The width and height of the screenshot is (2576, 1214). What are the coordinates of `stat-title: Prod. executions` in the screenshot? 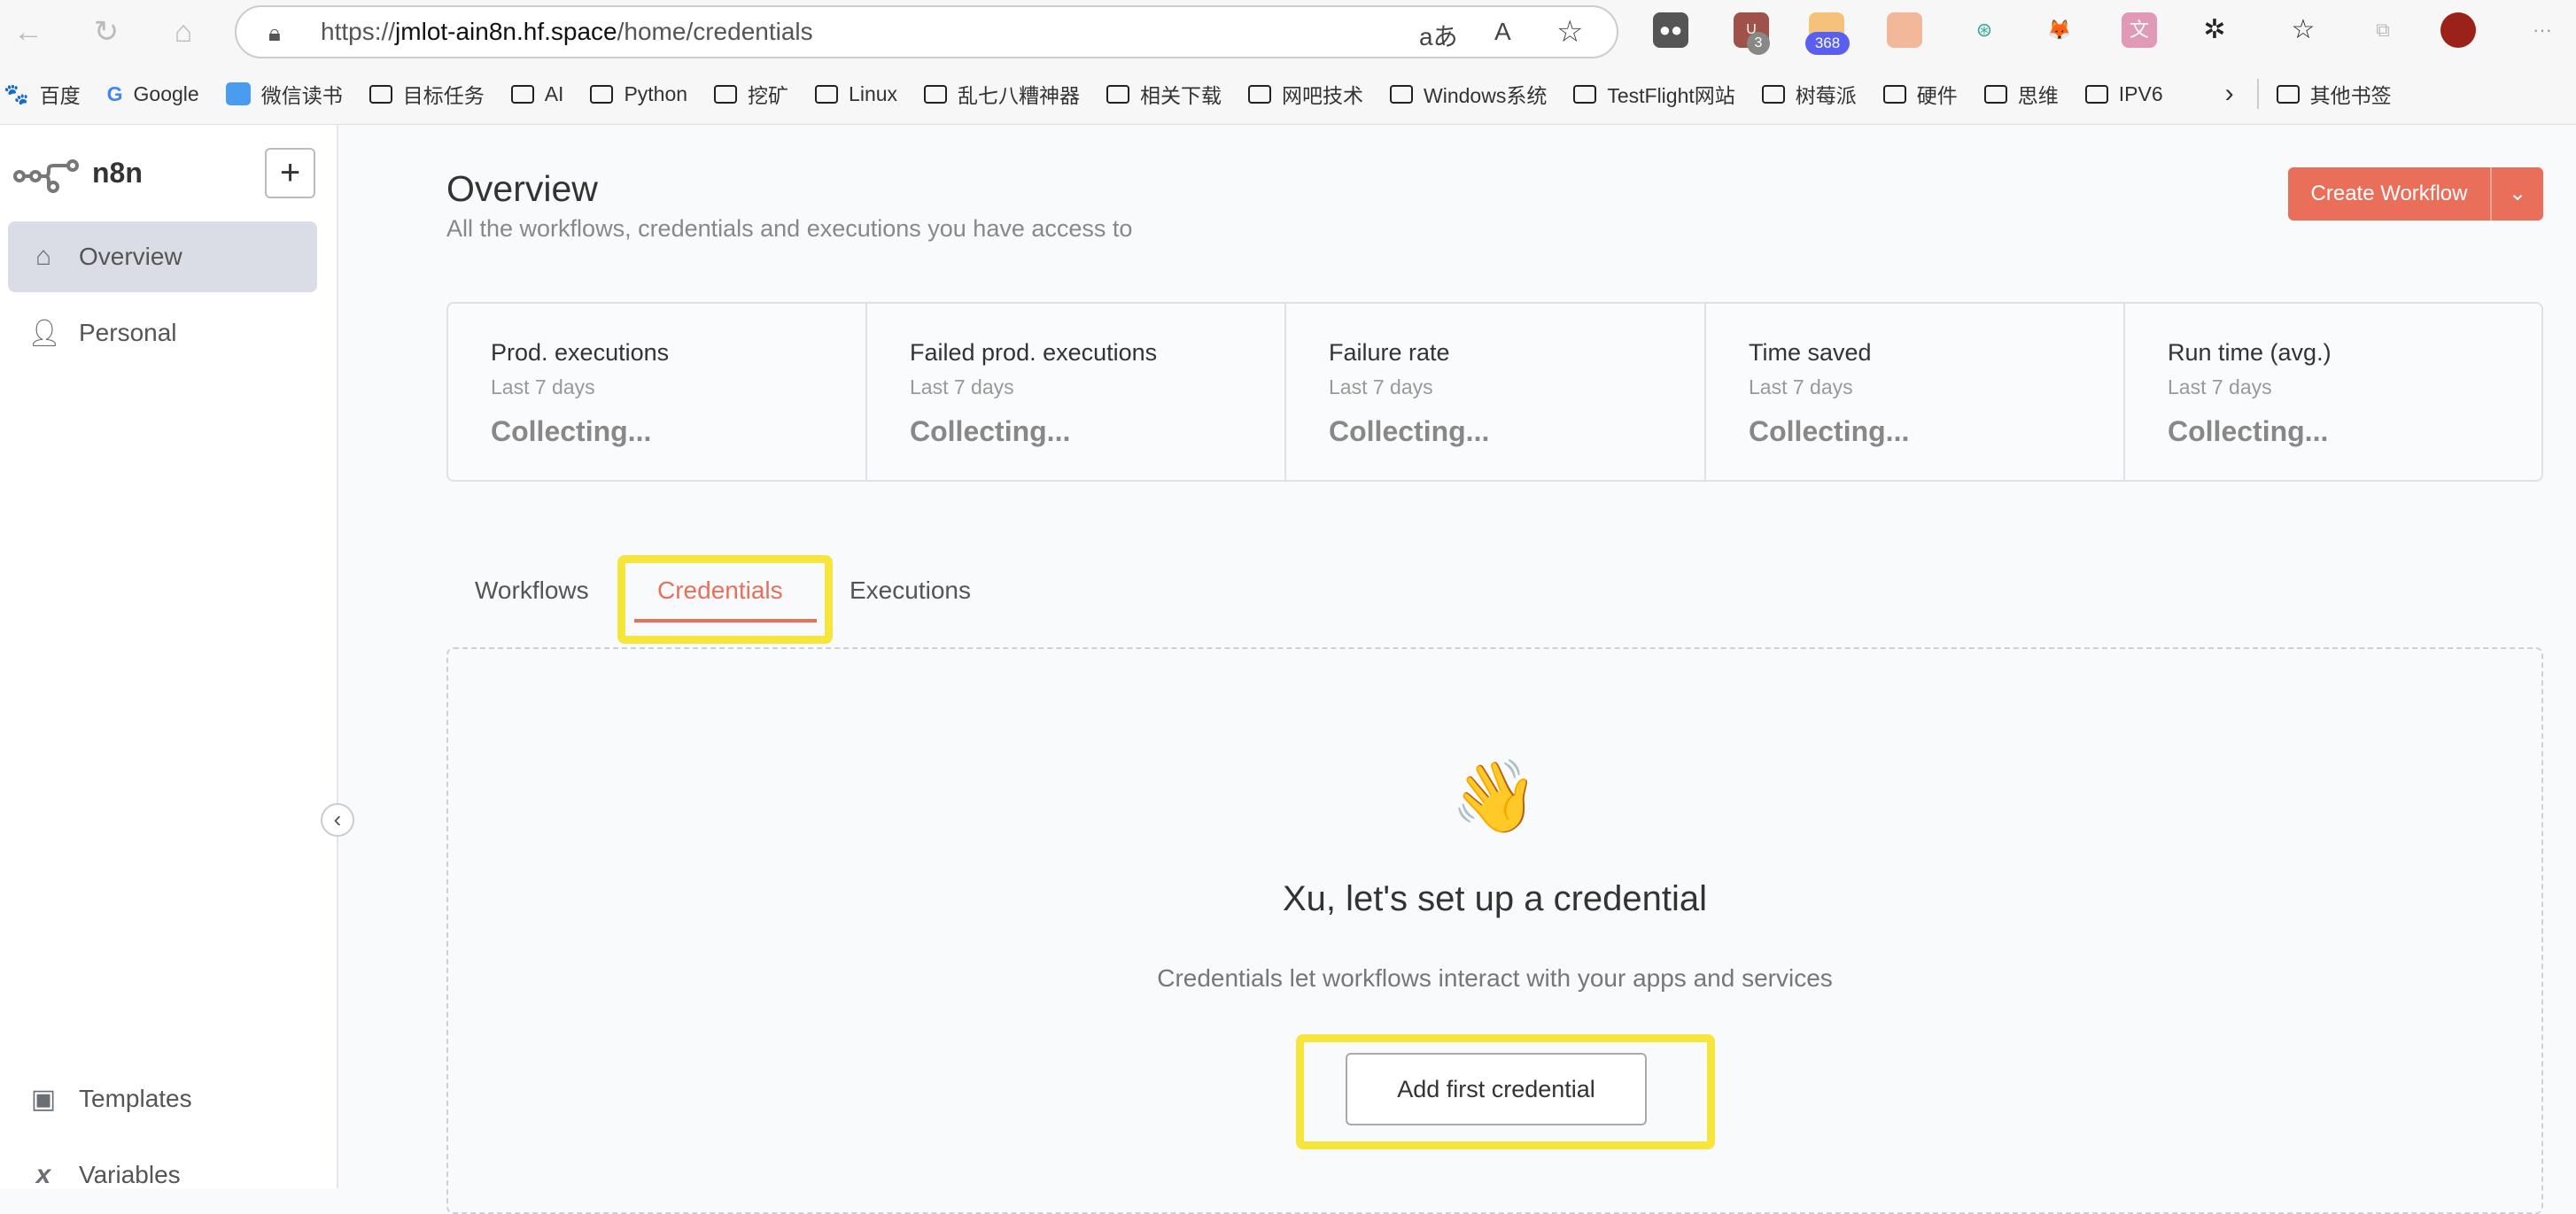 It's located at (580, 352).